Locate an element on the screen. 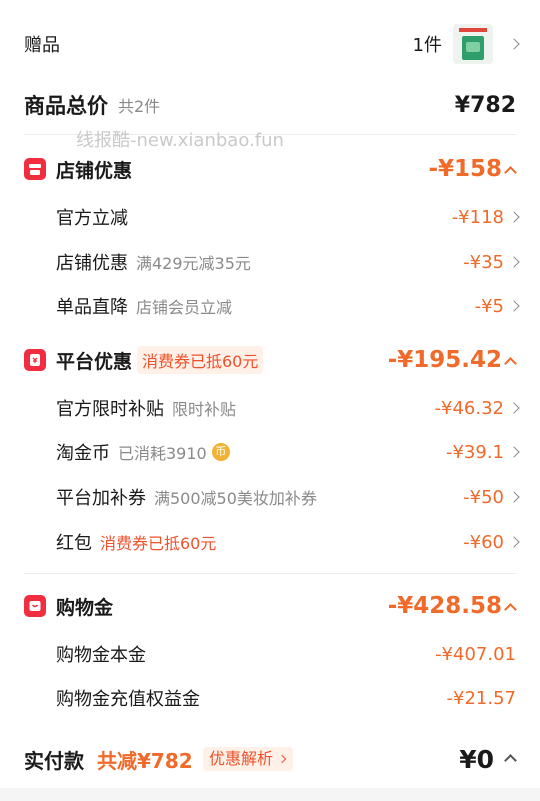 The height and width of the screenshot is (801, 540). wallet-icon is located at coordinates (35, 606).